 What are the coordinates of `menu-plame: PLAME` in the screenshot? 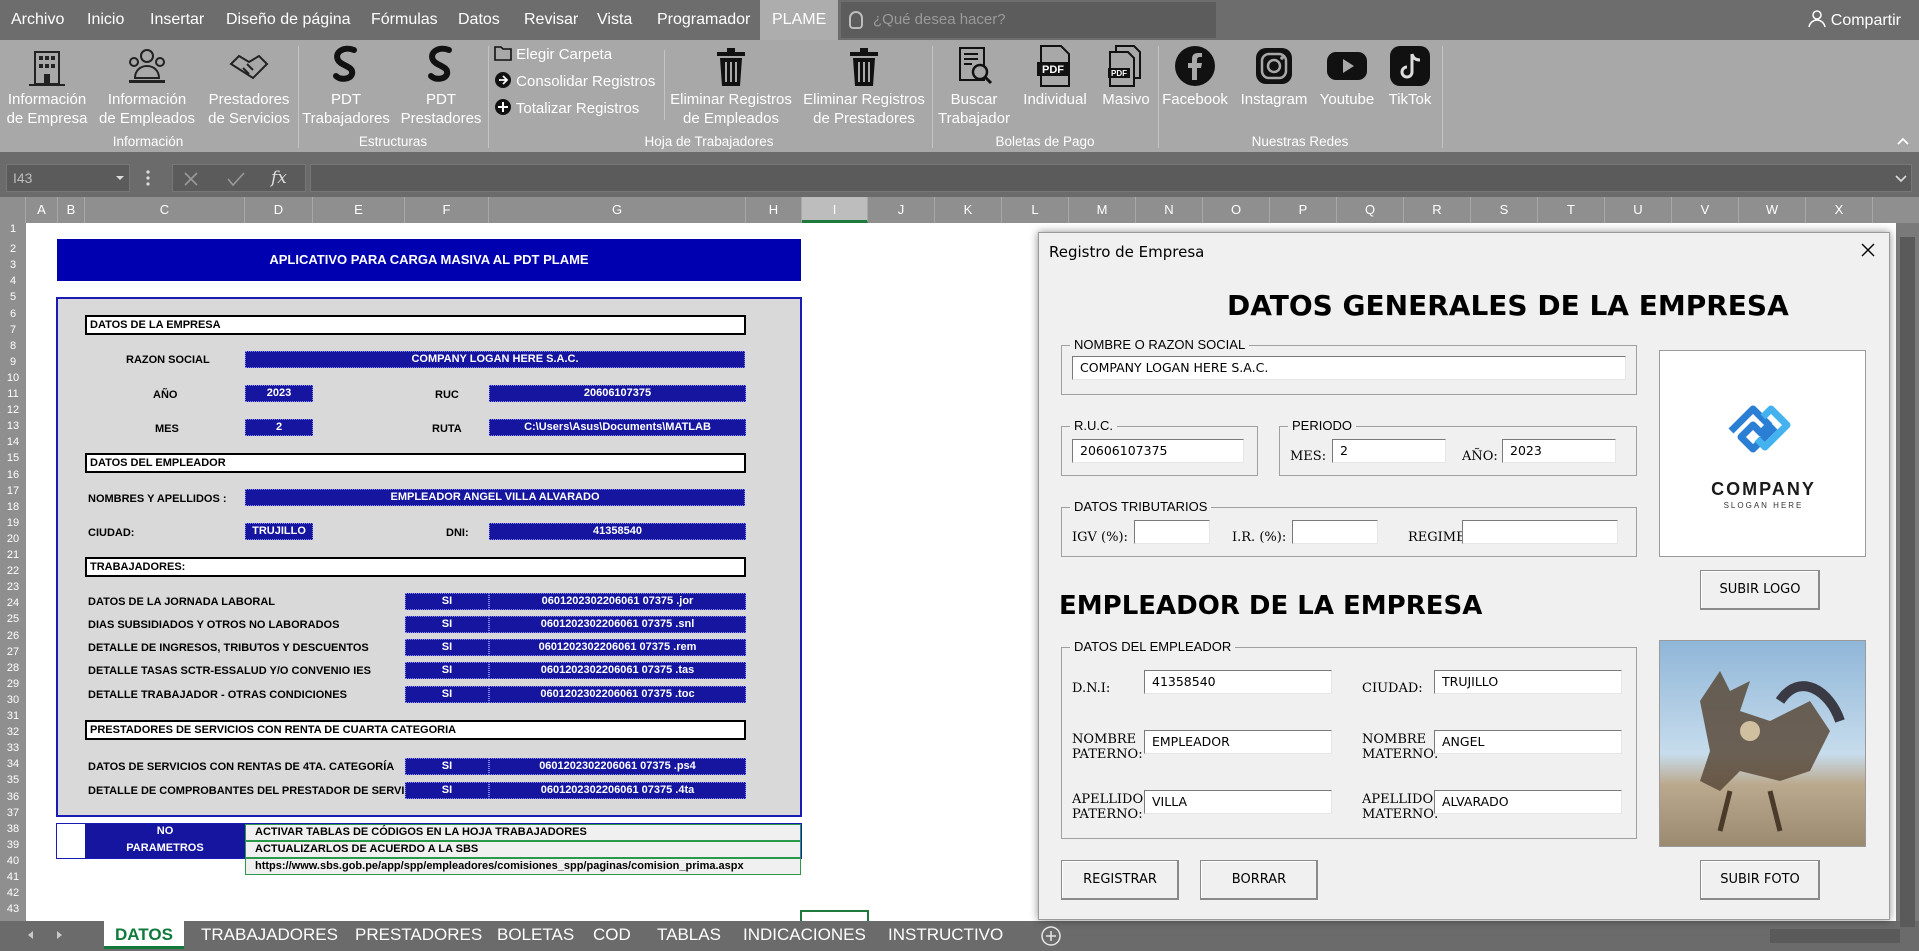 It's located at (799, 20).